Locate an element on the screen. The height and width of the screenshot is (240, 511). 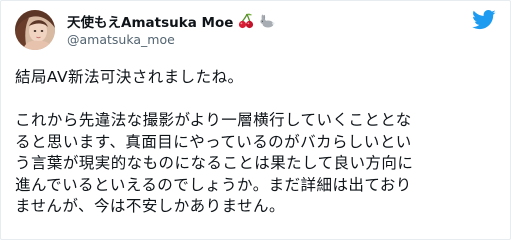
user-name-block: 天使もえAmatsuka Moe @amatsuka_moe is located at coordinates (257, 29).